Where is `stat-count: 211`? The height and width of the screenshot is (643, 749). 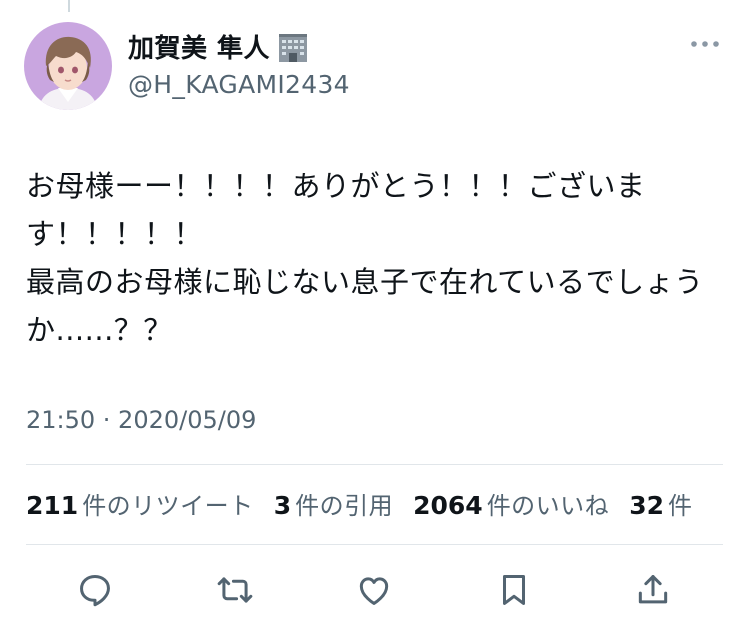 stat-count: 211 is located at coordinates (52, 505).